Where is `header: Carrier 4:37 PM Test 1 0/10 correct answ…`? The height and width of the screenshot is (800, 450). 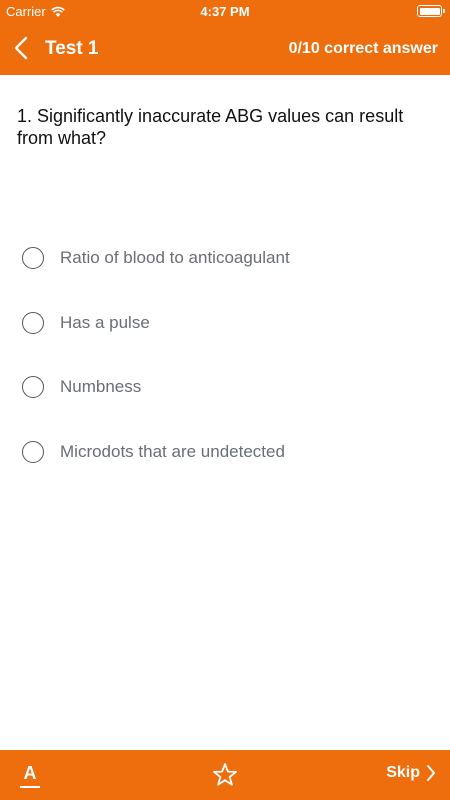 header: Carrier 4:37 PM Test 1 0/10 correct answ… is located at coordinates (225, 37).